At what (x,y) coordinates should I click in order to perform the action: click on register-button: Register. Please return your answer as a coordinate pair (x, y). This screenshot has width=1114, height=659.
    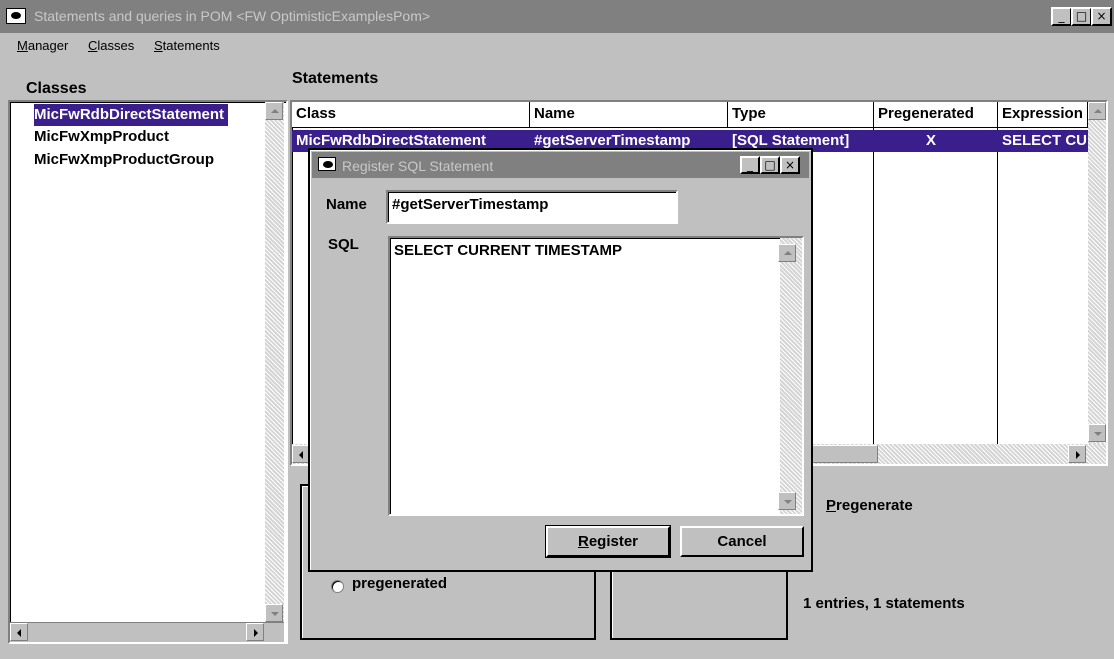
    Looking at the image, I should click on (608, 541).